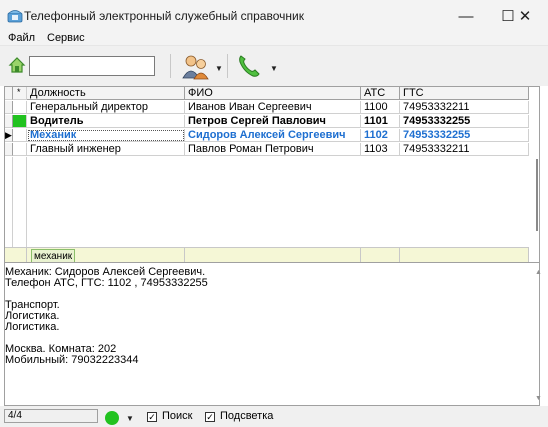  Describe the element at coordinates (112, 418) in the screenshot. I see `status-indicator-icon` at that location.